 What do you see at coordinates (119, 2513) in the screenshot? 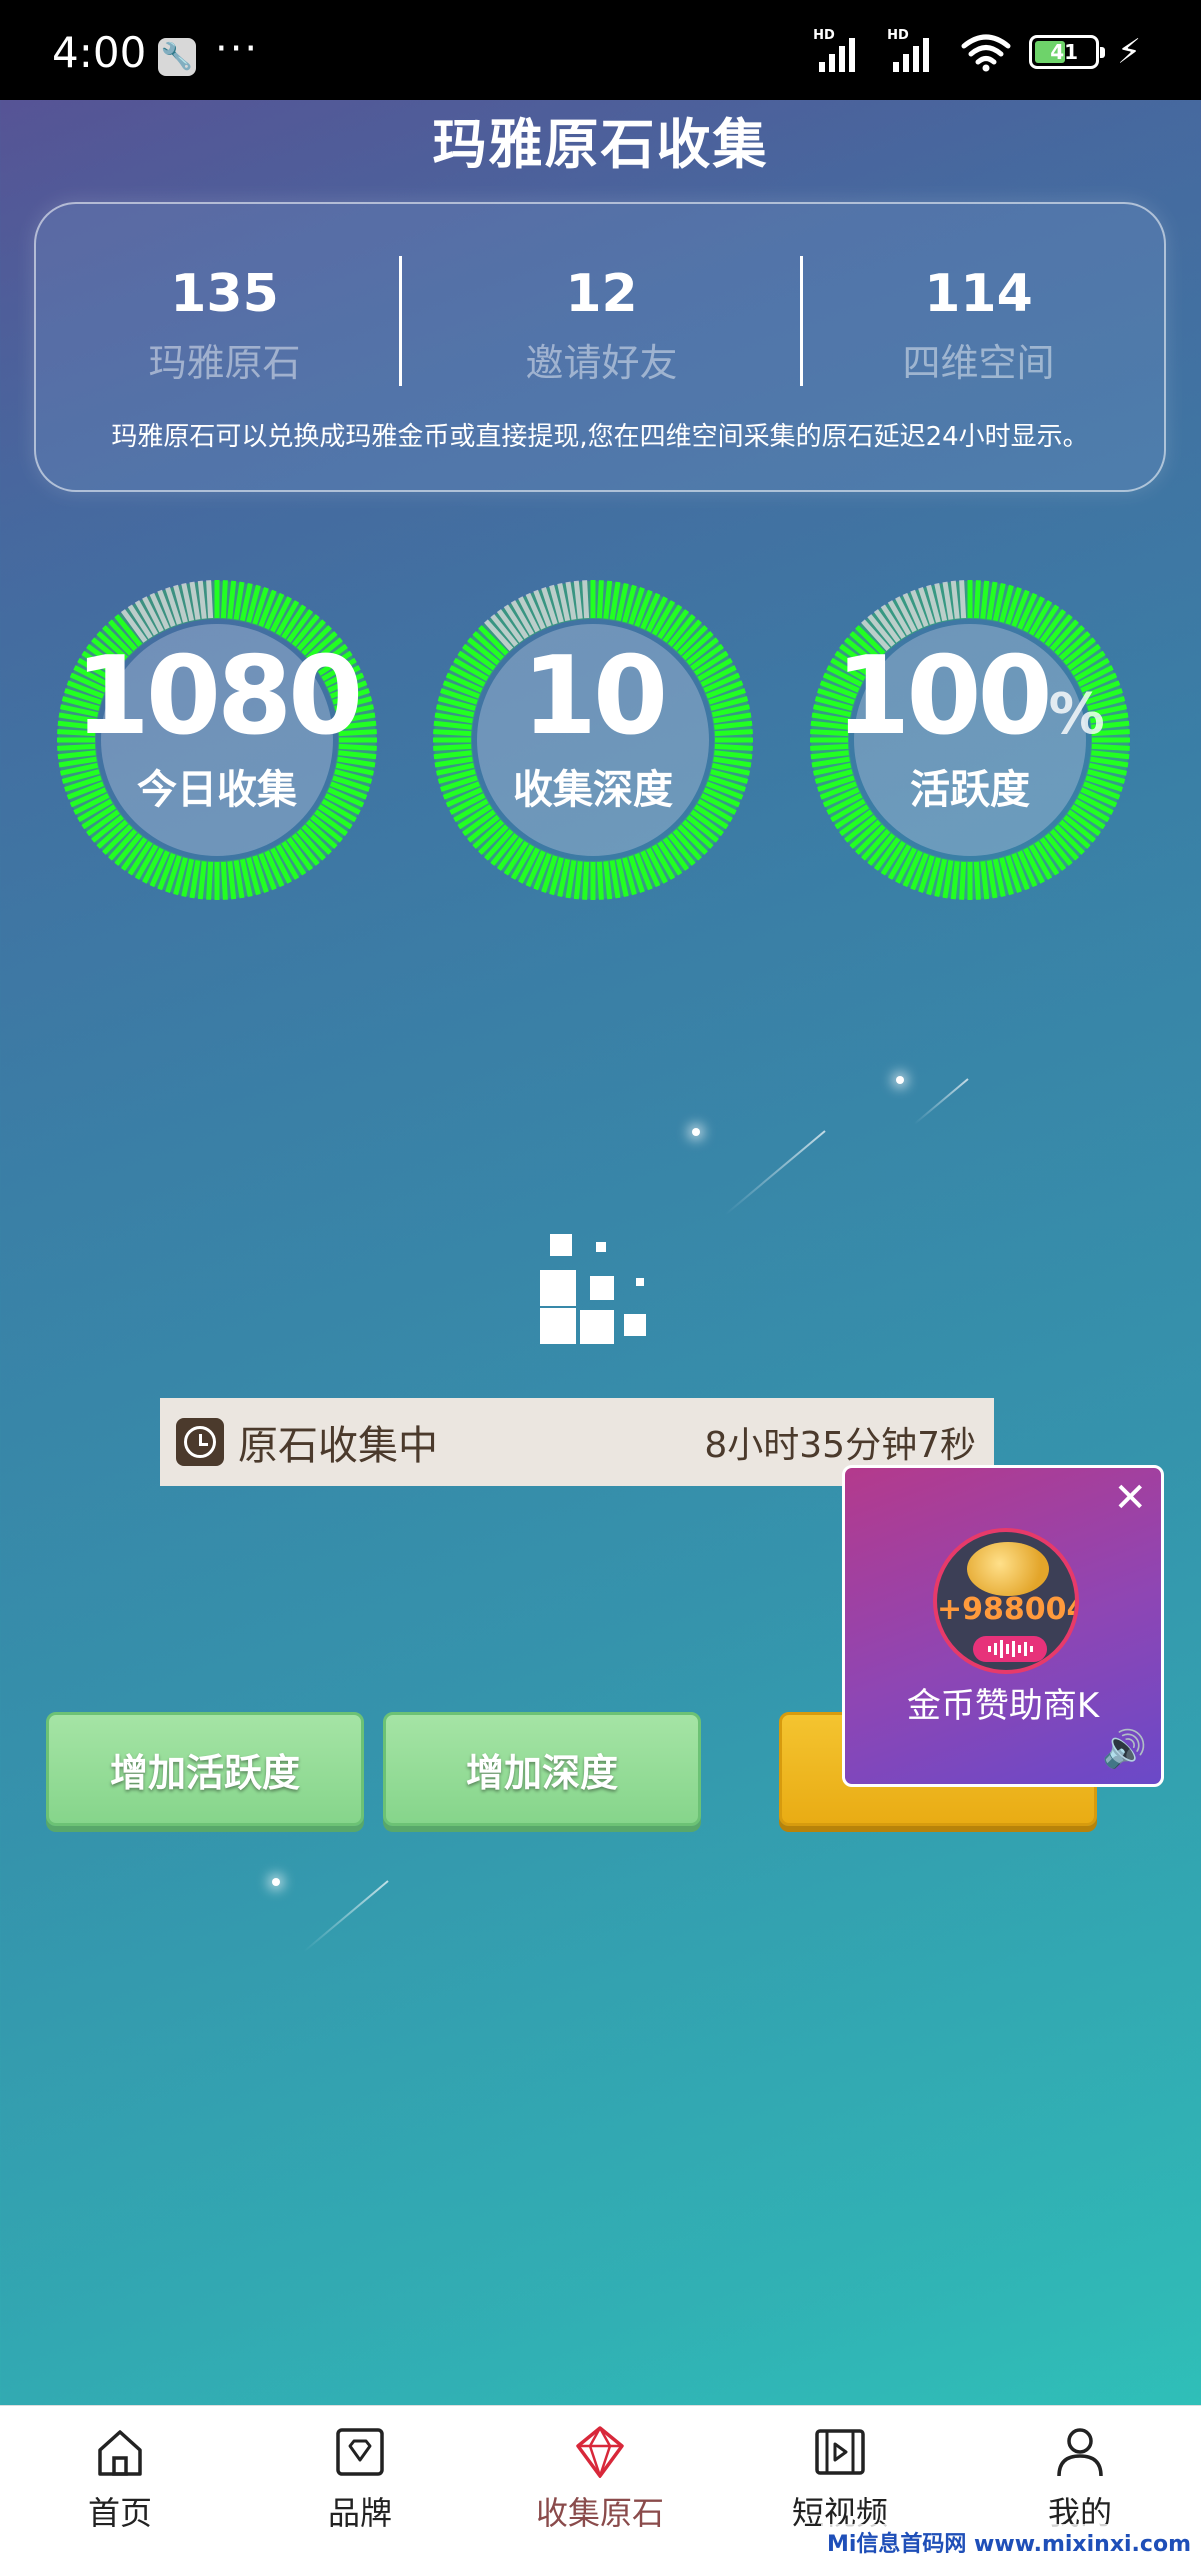
I see `nav-label: 首页` at bounding box center [119, 2513].